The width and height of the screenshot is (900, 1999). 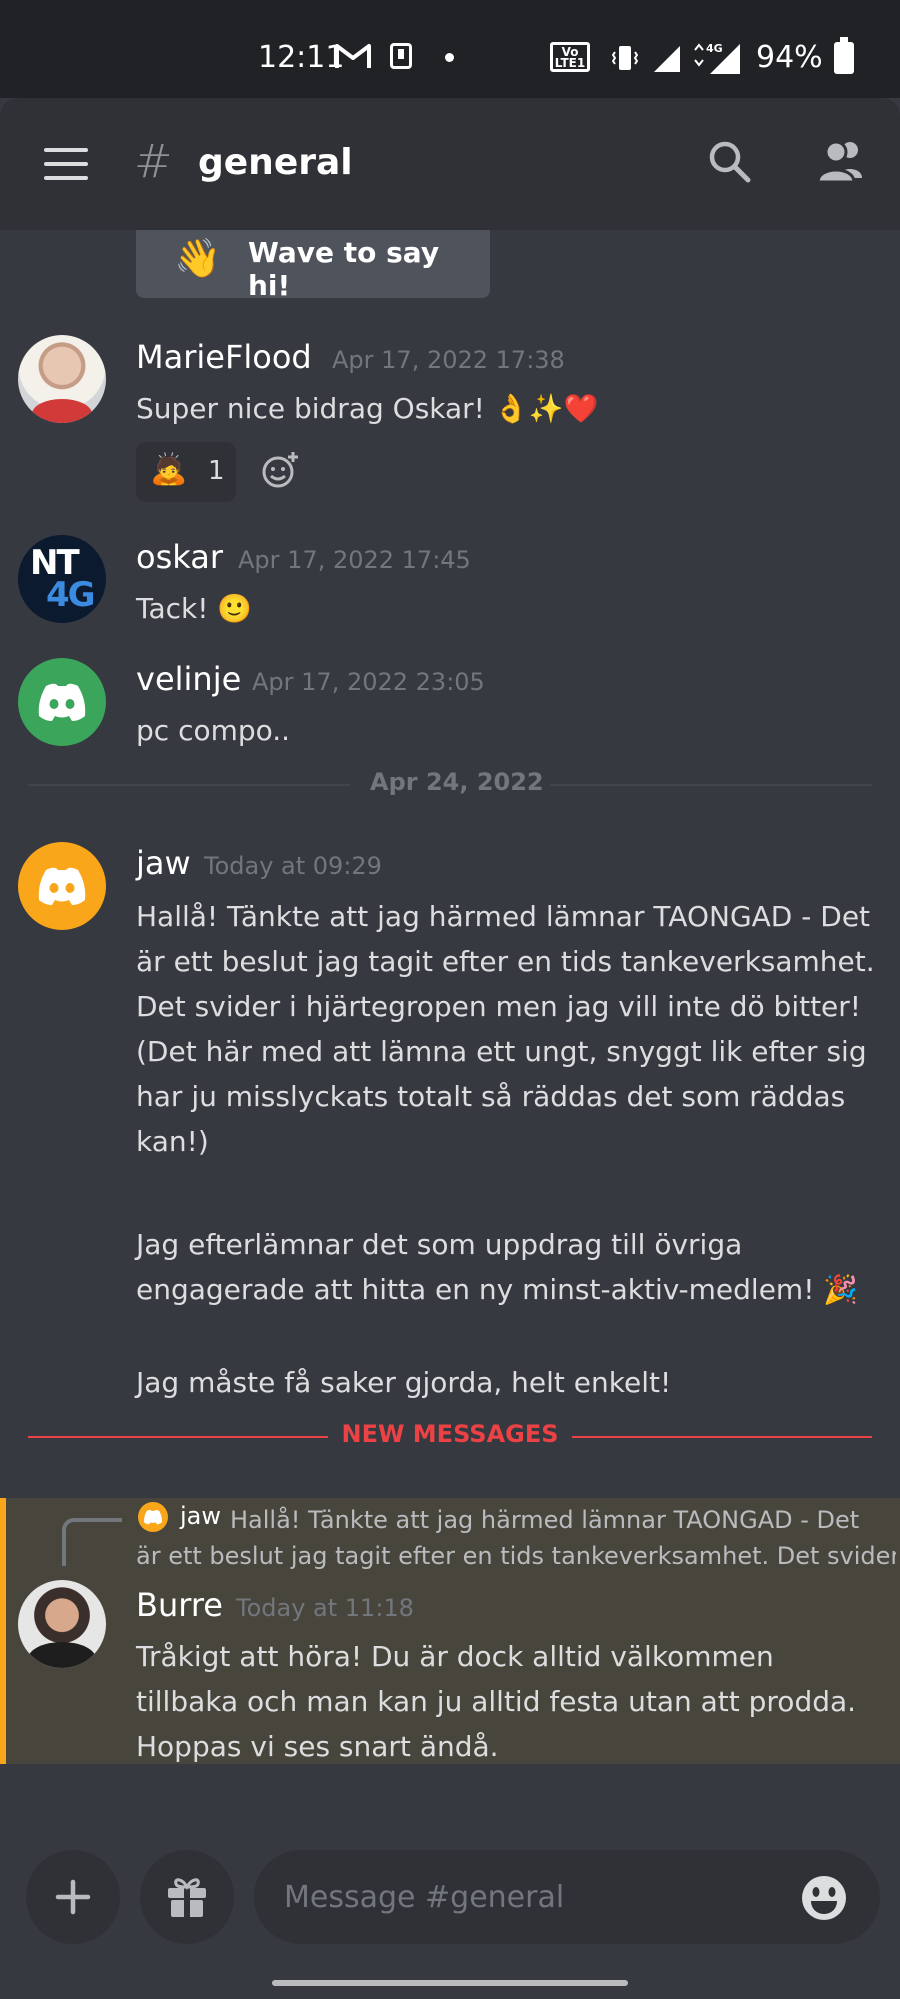 I want to click on message-timestamp: Apr 17, 2022 23:05, so click(x=368, y=682).